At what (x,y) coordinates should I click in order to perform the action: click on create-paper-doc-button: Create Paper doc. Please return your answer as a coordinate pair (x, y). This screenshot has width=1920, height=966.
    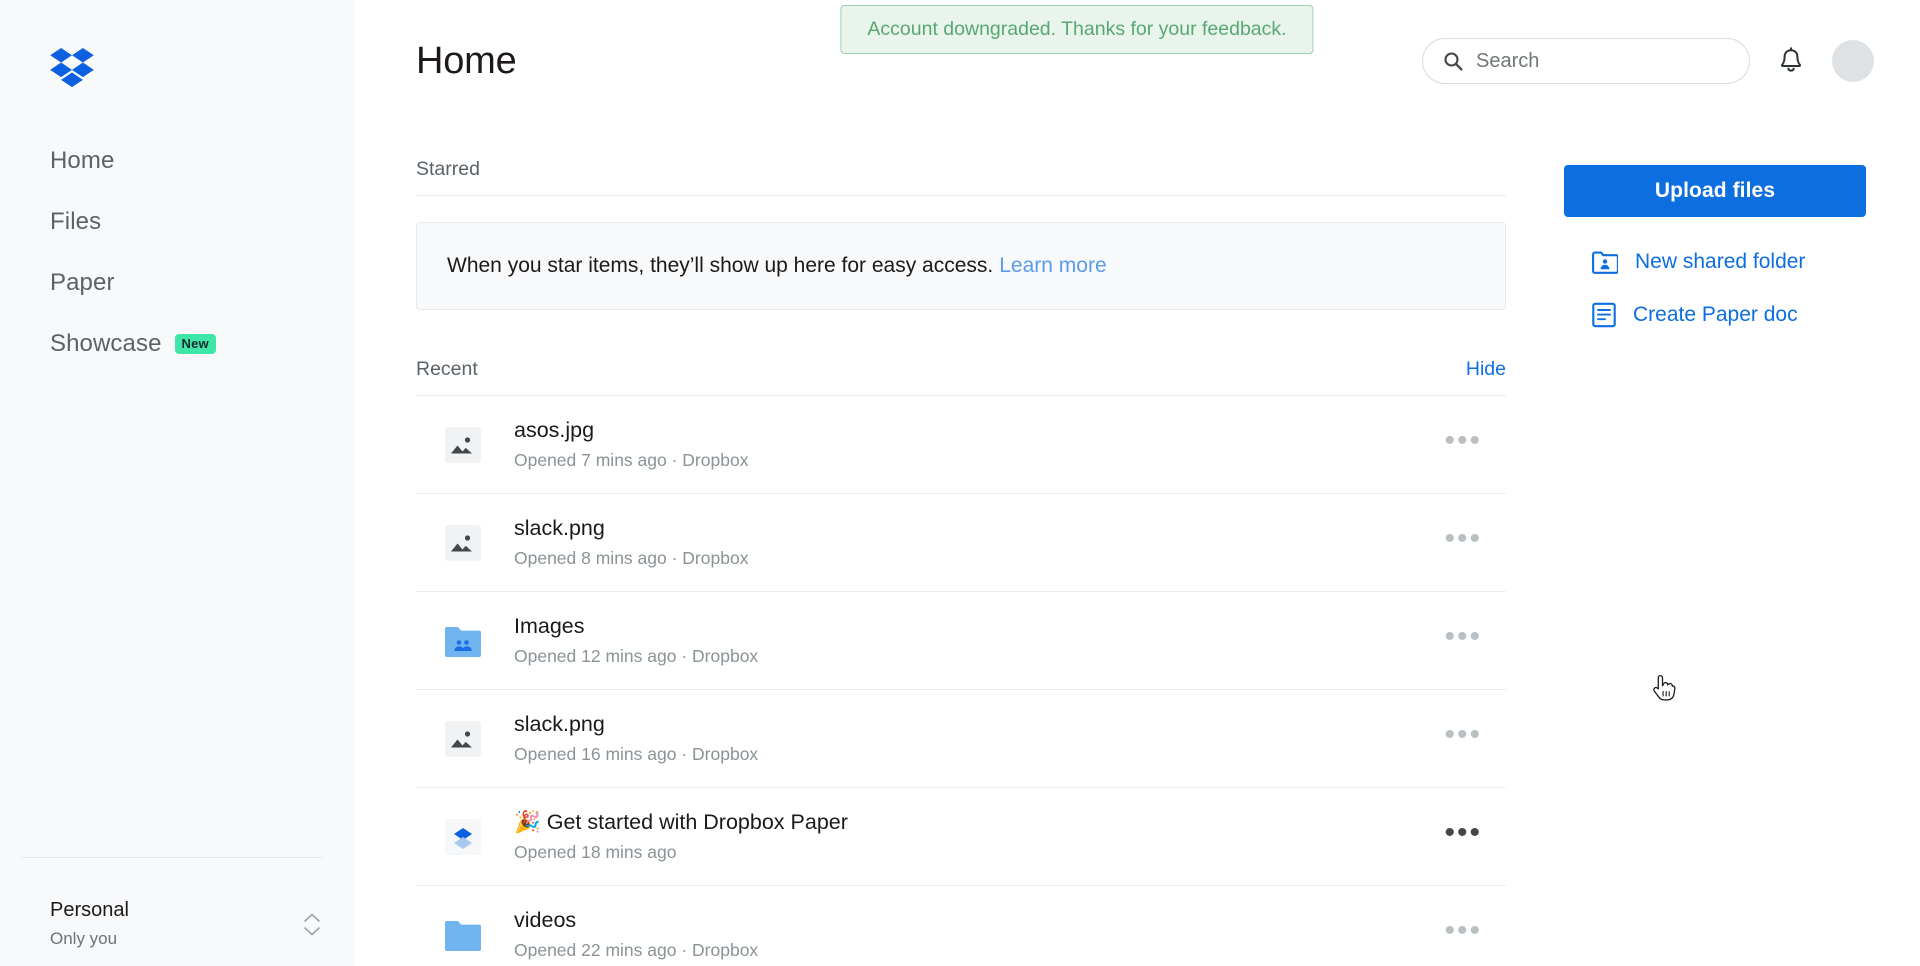
    Looking at the image, I should click on (1719, 315).